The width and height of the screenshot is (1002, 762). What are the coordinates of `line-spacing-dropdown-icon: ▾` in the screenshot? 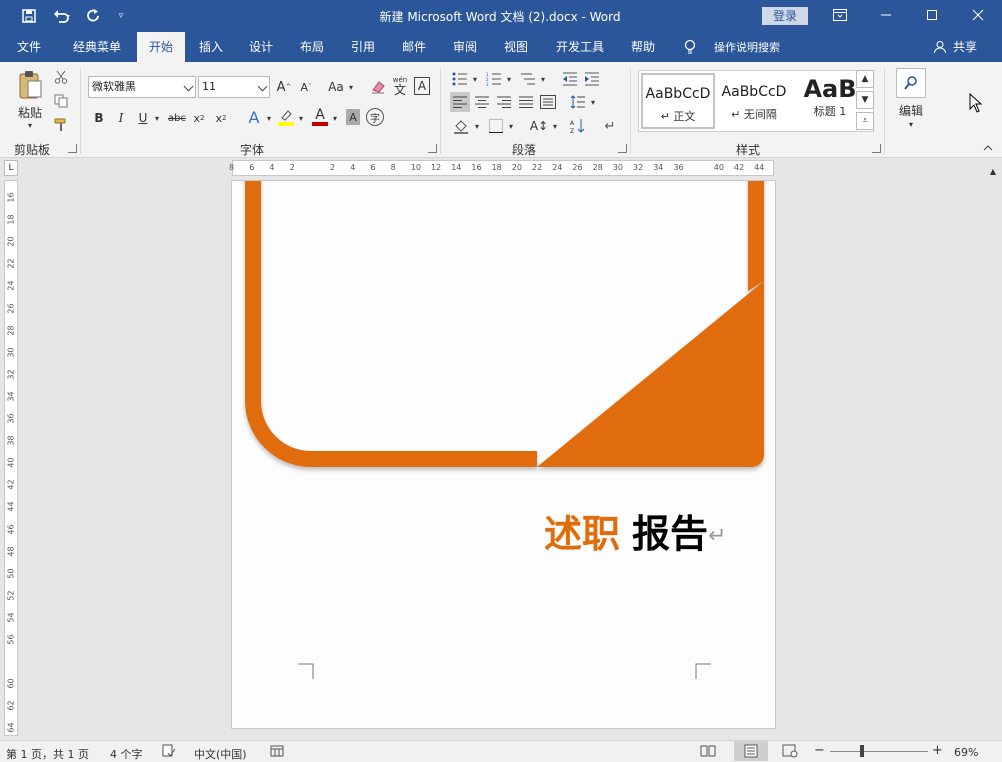 It's located at (593, 102).